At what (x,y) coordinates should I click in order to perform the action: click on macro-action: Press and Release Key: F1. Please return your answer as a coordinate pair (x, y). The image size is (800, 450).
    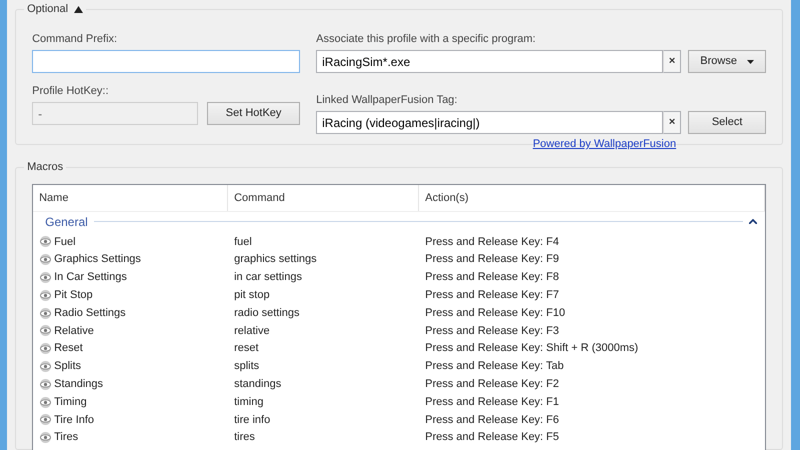
    Looking at the image, I should click on (492, 402).